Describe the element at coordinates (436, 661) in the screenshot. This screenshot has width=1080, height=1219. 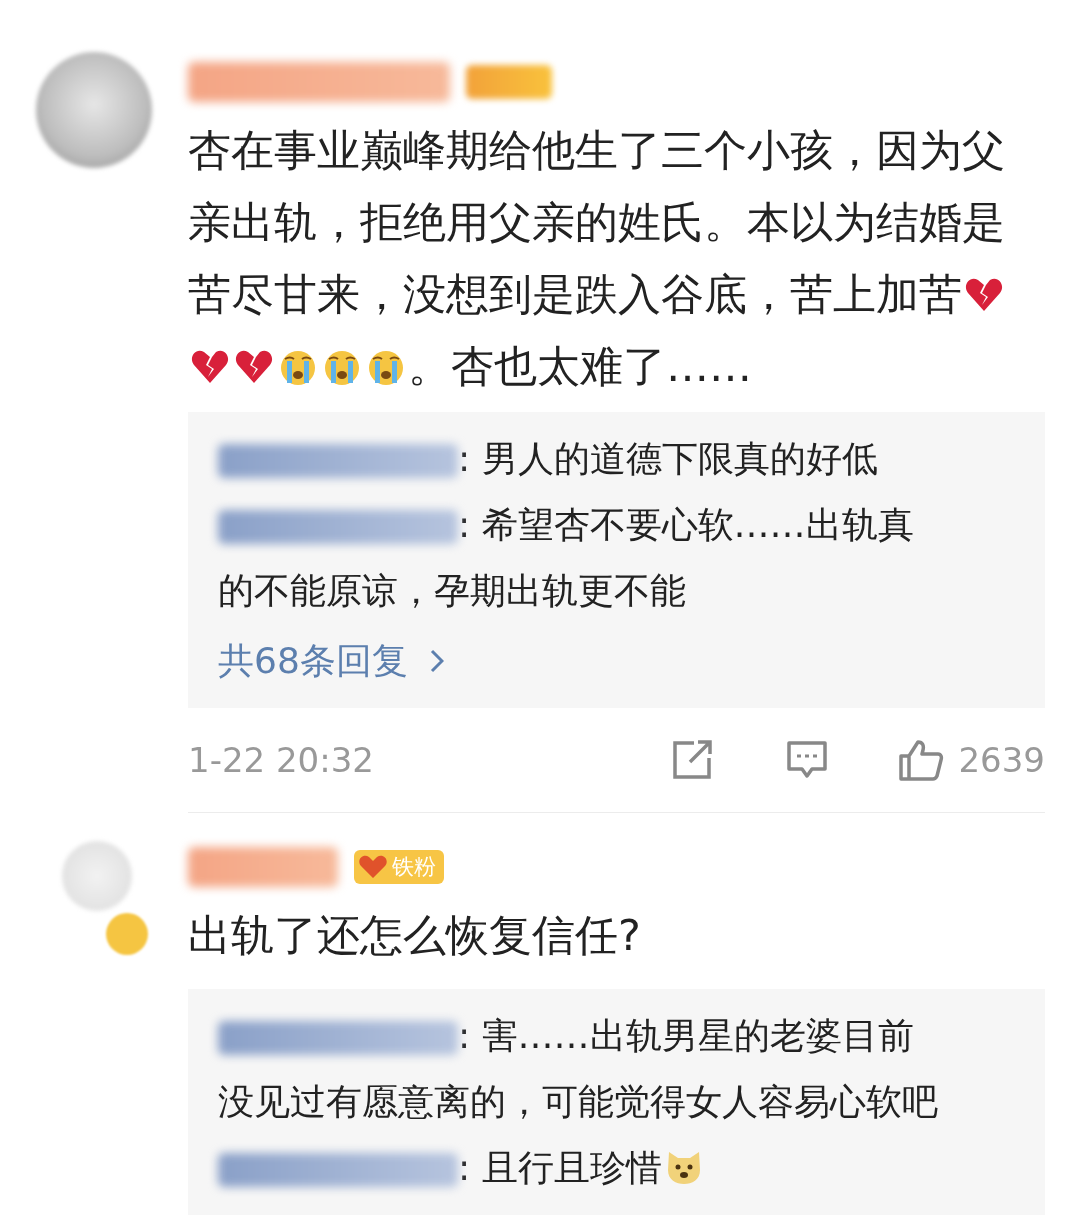
I see `chevron-icon` at that location.